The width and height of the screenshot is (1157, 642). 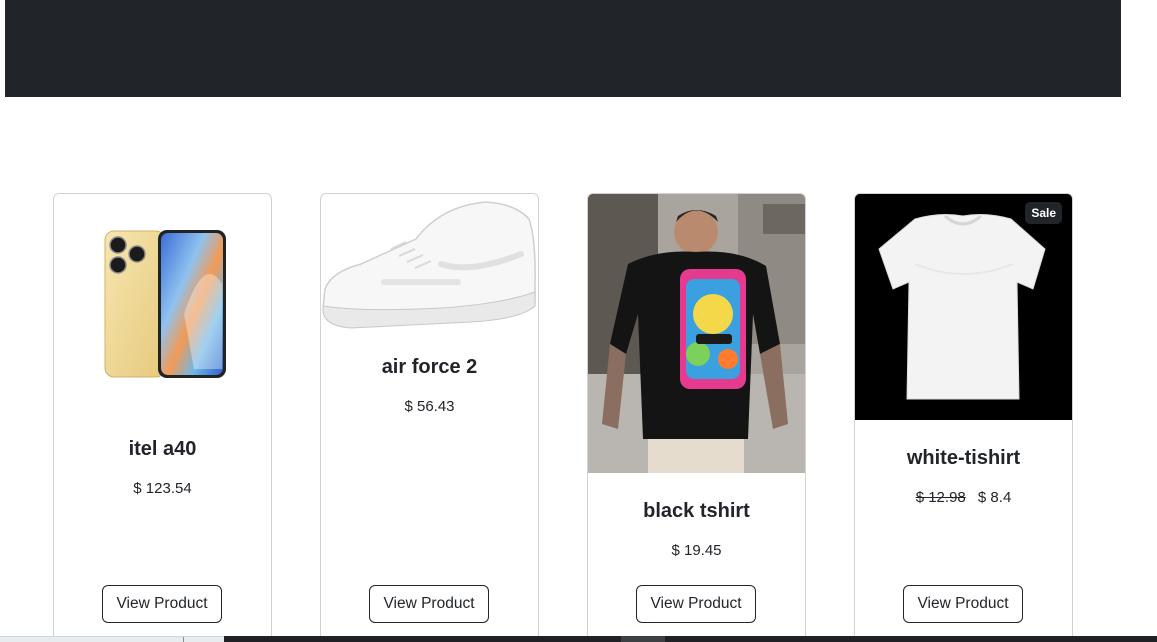 What do you see at coordinates (563, 48) in the screenshot?
I see `hero-banner` at bounding box center [563, 48].